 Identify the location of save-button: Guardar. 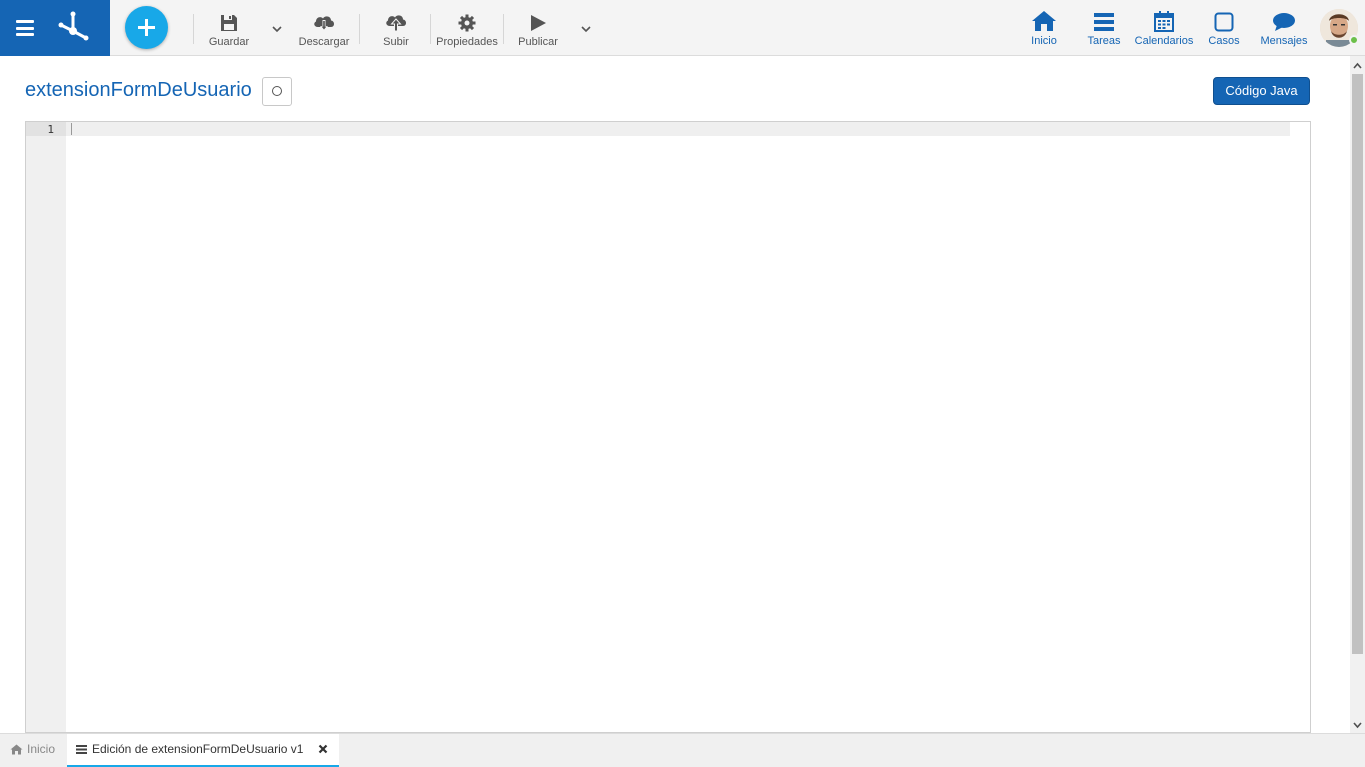
(229, 30).